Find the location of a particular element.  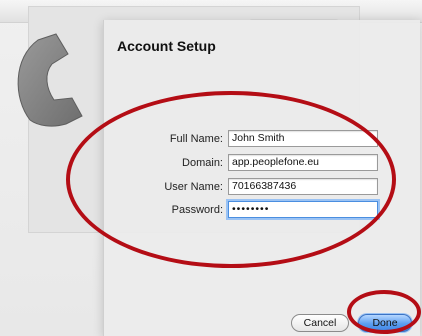

dialog-title: Account Setup is located at coordinates (166, 46).